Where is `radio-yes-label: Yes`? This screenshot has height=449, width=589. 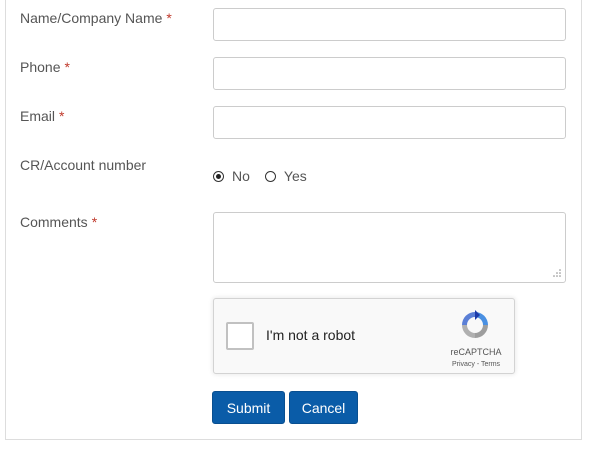
radio-yes-label: Yes is located at coordinates (295, 176).